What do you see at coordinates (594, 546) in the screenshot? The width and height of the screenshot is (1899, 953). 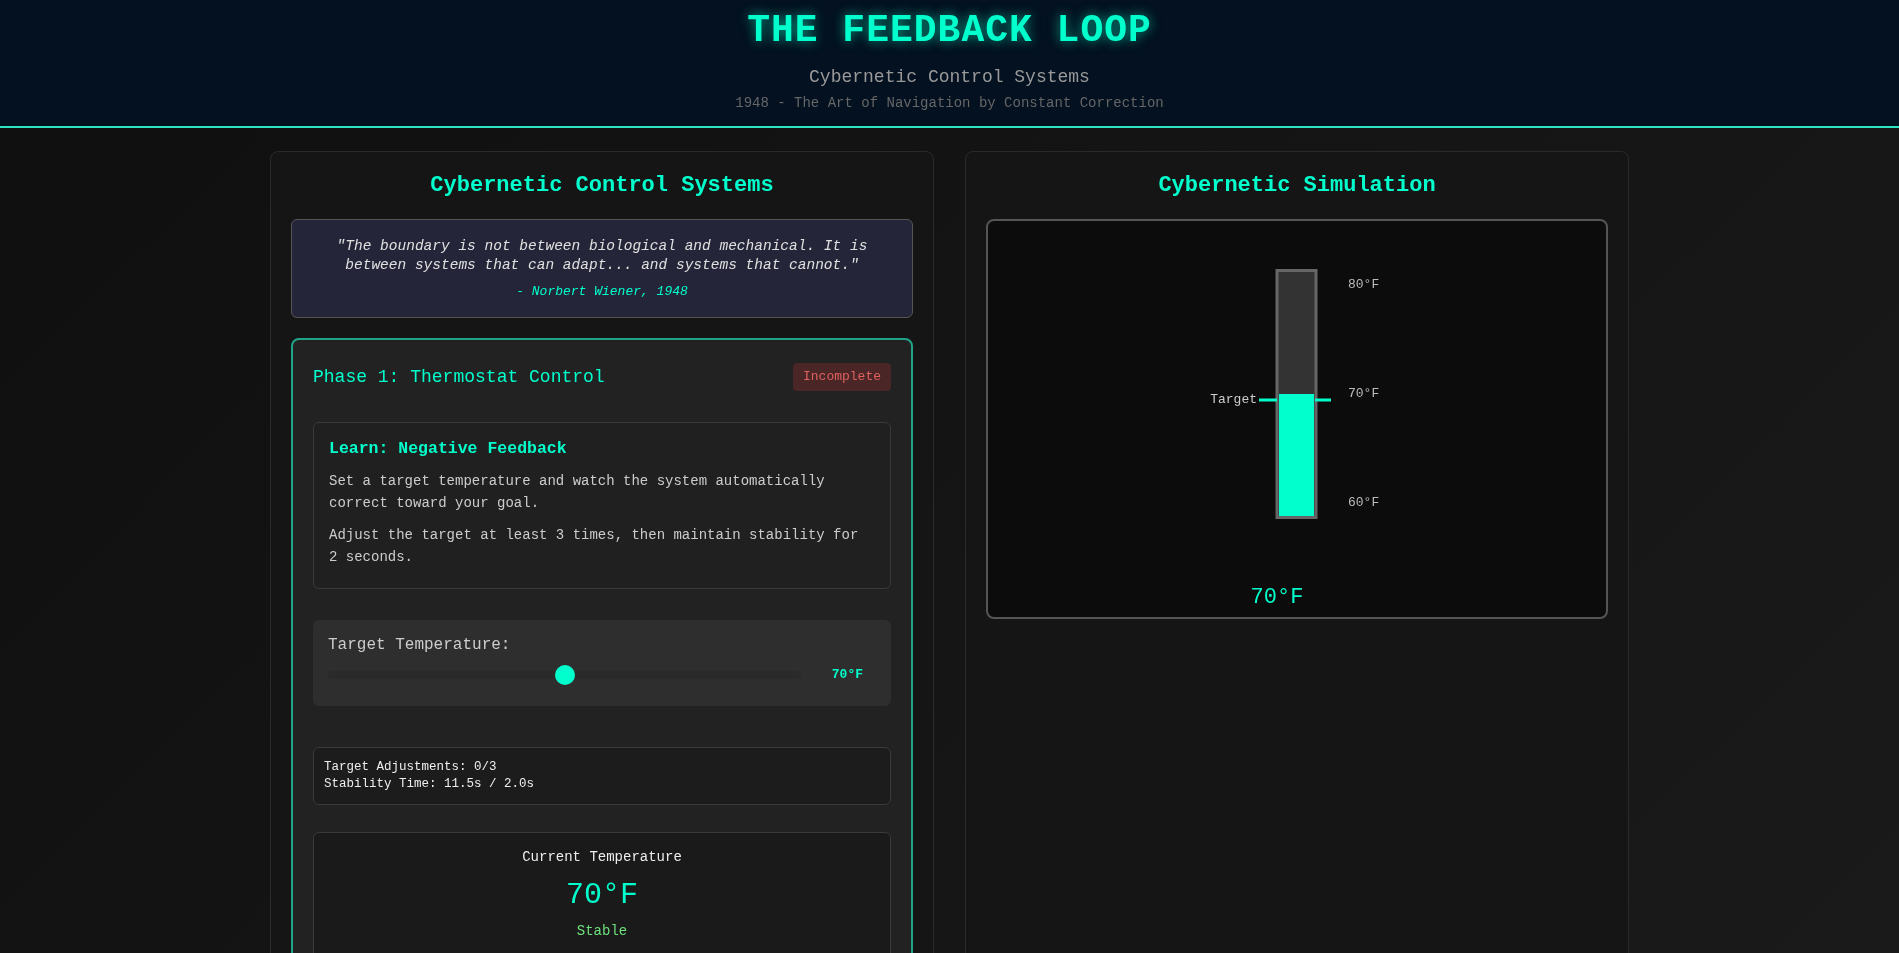 I see `lesson-text: Adjust the target at least 3 times, then maintain stability for 2 seconds.` at bounding box center [594, 546].